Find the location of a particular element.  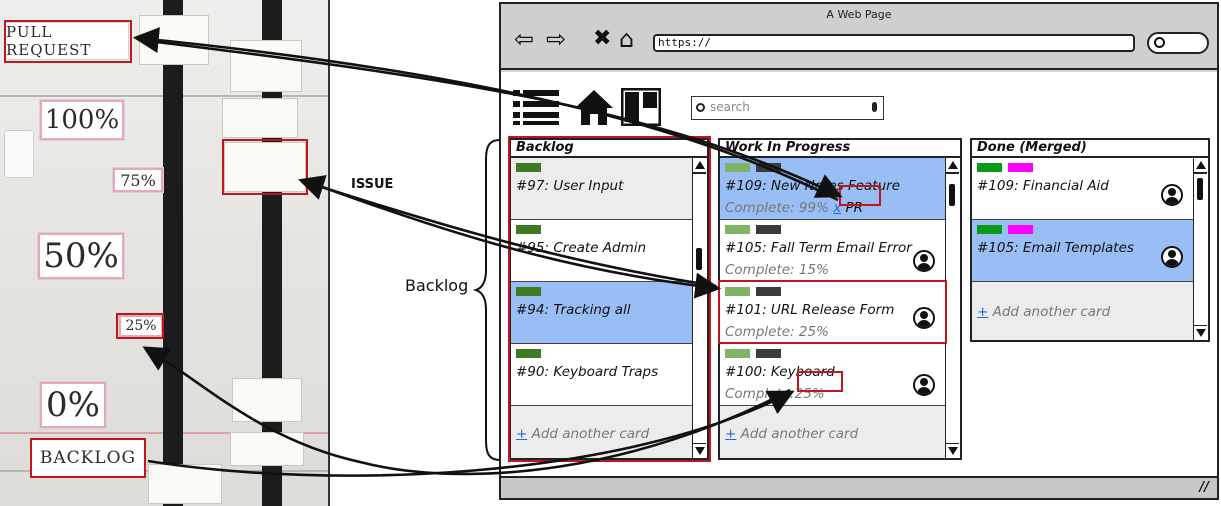

percent-50-sign: 50% is located at coordinates (81, 256).